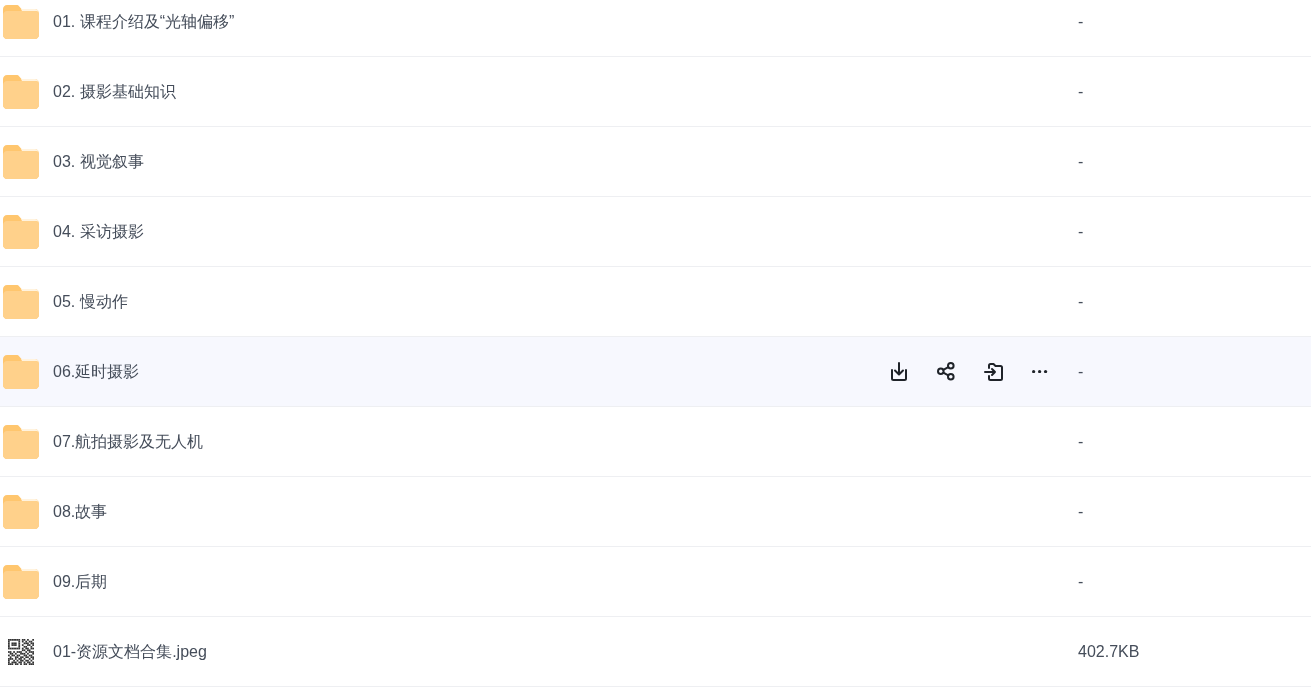 This screenshot has height=687, width=1311. I want to click on file-row: 02. 摄影基础知识 -, so click(655, 92).